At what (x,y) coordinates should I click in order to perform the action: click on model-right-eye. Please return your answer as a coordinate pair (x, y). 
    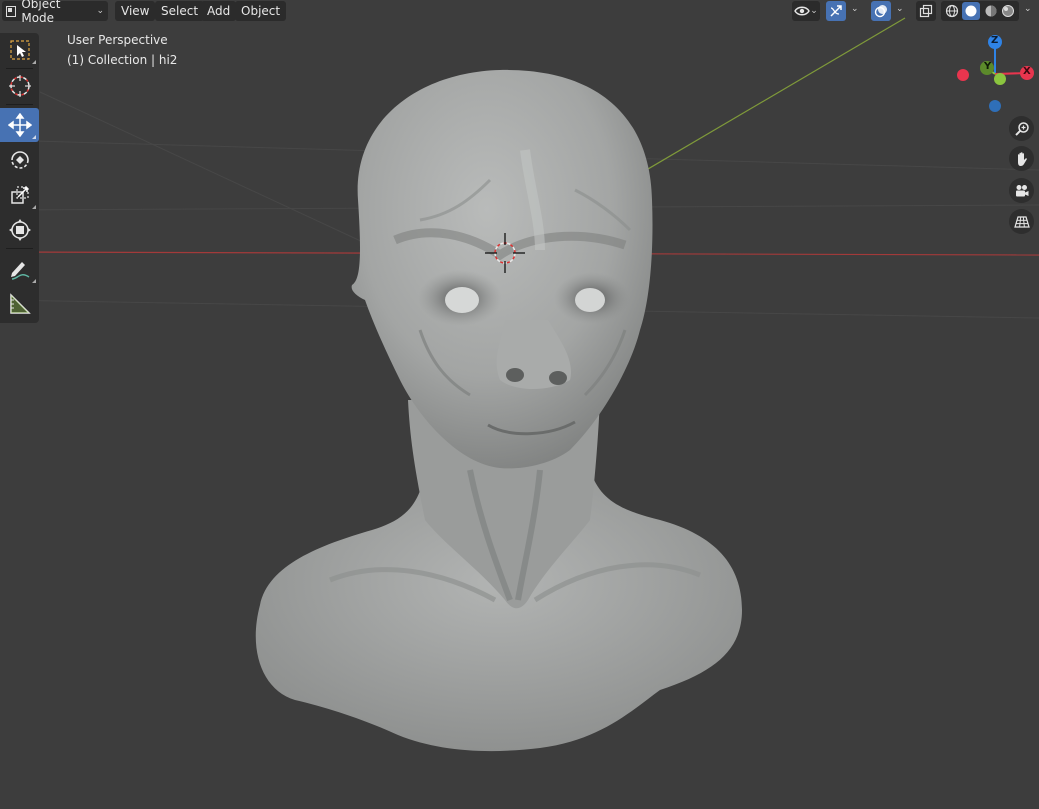
    Looking at the image, I should click on (590, 300).